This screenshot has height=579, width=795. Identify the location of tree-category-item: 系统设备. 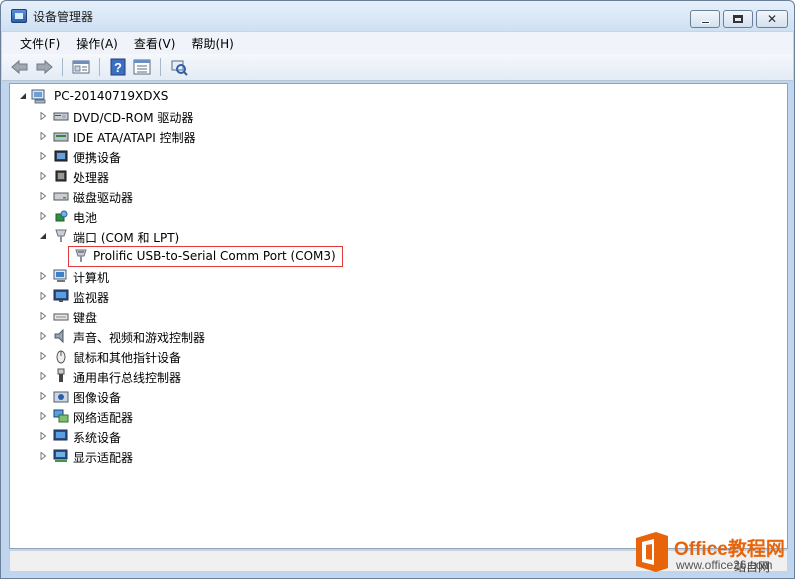
(210, 436).